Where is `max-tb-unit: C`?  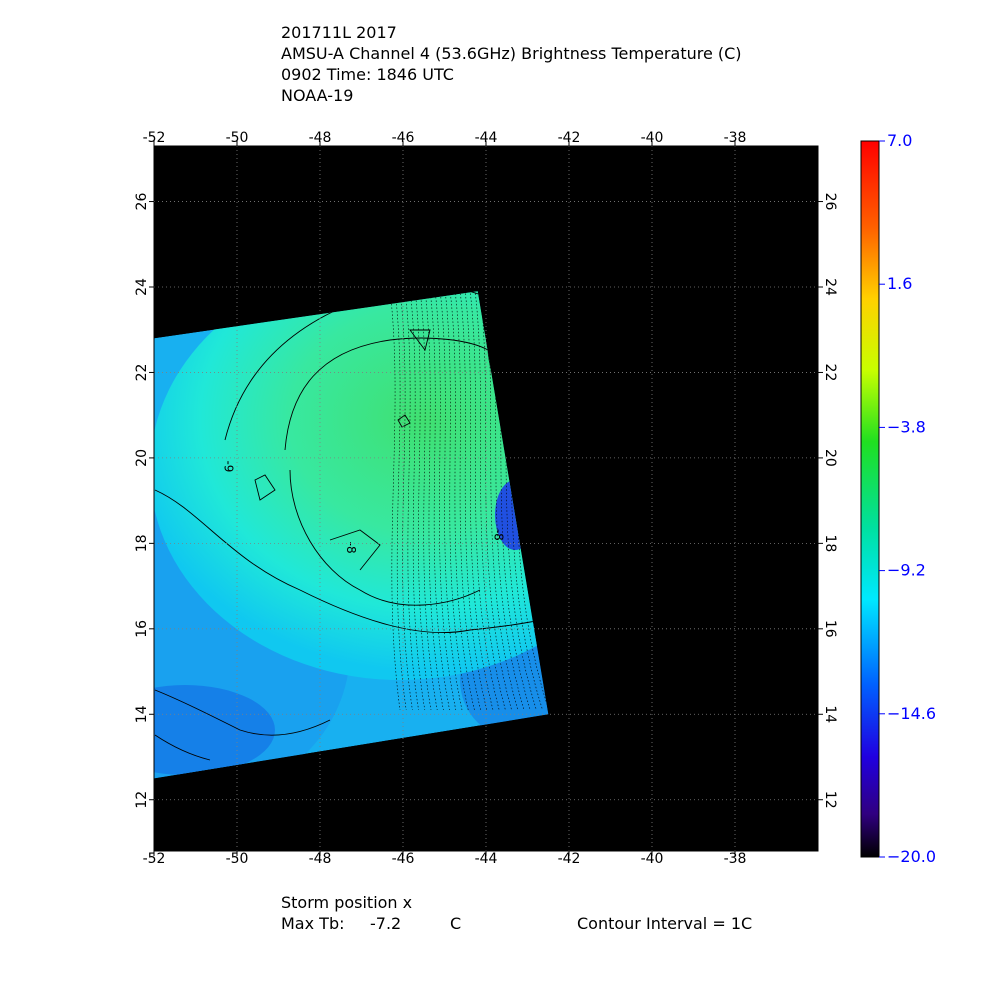
max-tb-unit: C is located at coordinates (456, 923).